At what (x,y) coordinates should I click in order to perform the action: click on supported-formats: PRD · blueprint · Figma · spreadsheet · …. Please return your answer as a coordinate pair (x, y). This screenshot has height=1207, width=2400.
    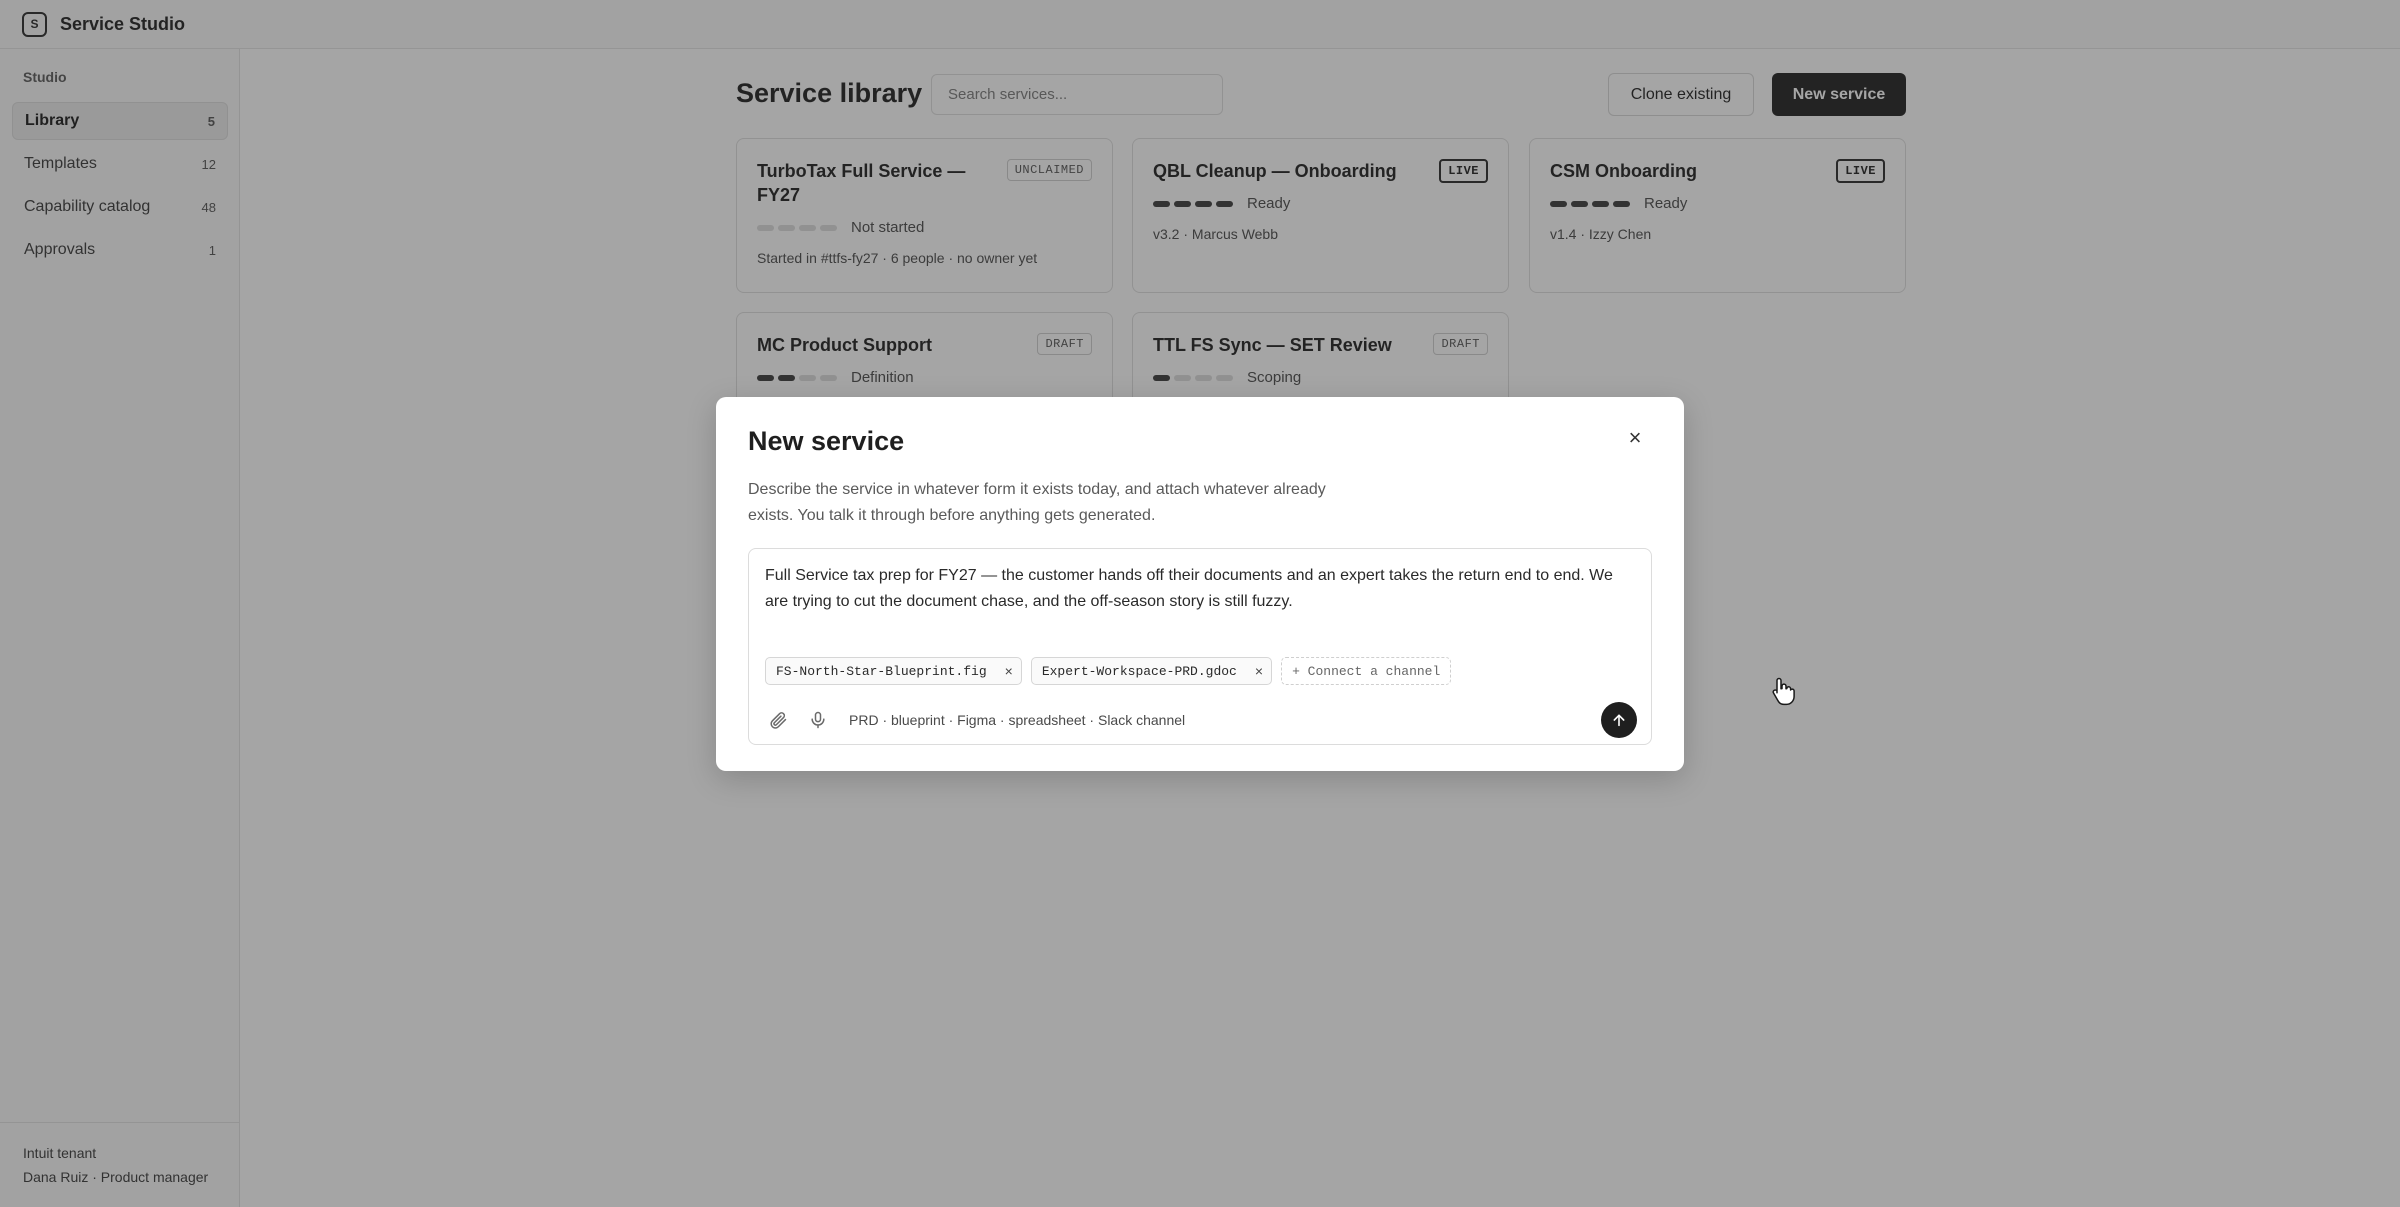
    Looking at the image, I should click on (1017, 720).